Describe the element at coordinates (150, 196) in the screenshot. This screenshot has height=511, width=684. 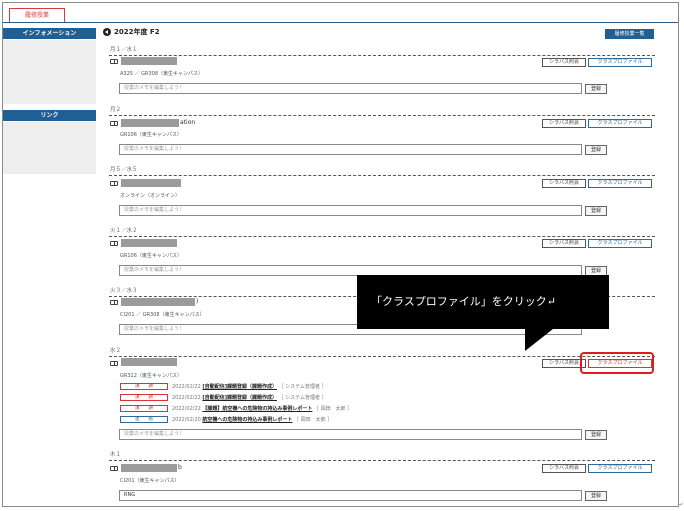
I see `course-room: オンライン（オンライン）` at that location.